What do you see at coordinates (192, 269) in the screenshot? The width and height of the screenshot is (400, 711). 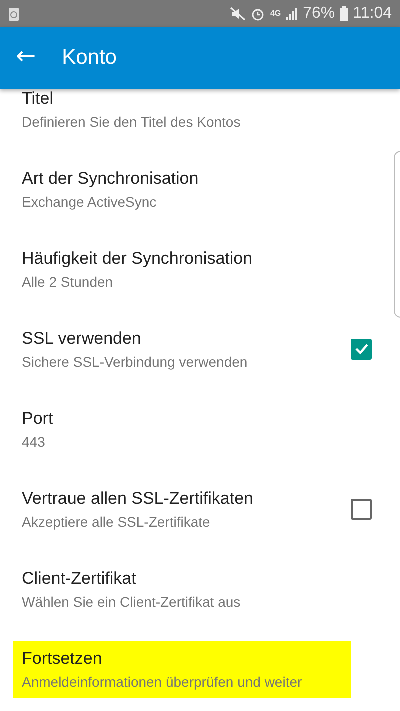 I see `setting-item: Häufigkeit der Synchronisation Alle 2 Stunden` at bounding box center [192, 269].